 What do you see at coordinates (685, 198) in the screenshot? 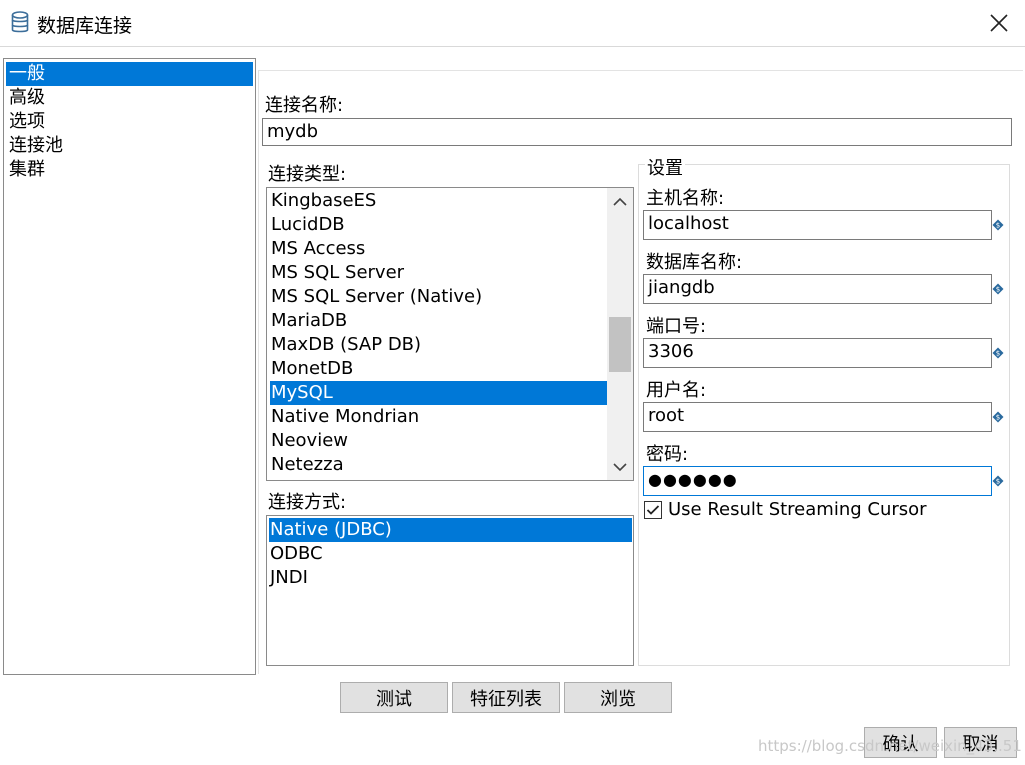
I see `host-label: 主机名称:` at bounding box center [685, 198].